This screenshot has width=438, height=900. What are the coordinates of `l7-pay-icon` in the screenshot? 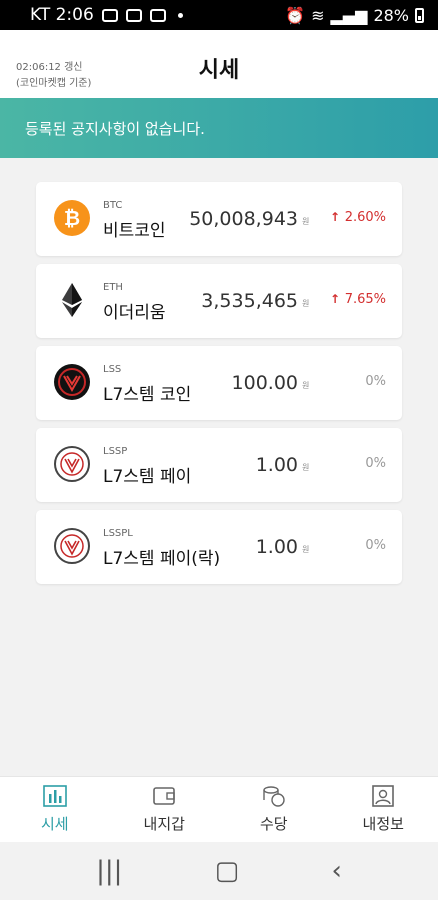 It's located at (72, 464).